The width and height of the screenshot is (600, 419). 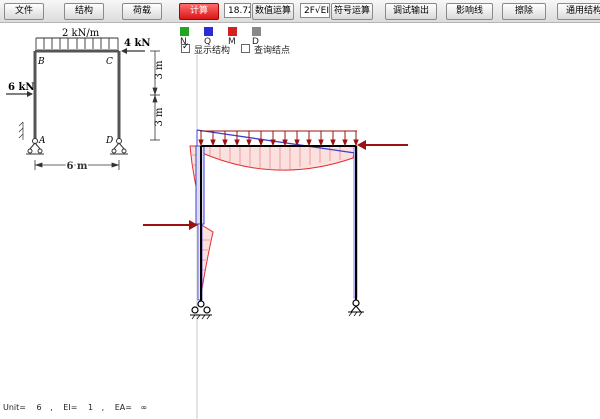 What do you see at coordinates (144, 407) in the screenshot?
I see `ea-value: ∞` at bounding box center [144, 407].